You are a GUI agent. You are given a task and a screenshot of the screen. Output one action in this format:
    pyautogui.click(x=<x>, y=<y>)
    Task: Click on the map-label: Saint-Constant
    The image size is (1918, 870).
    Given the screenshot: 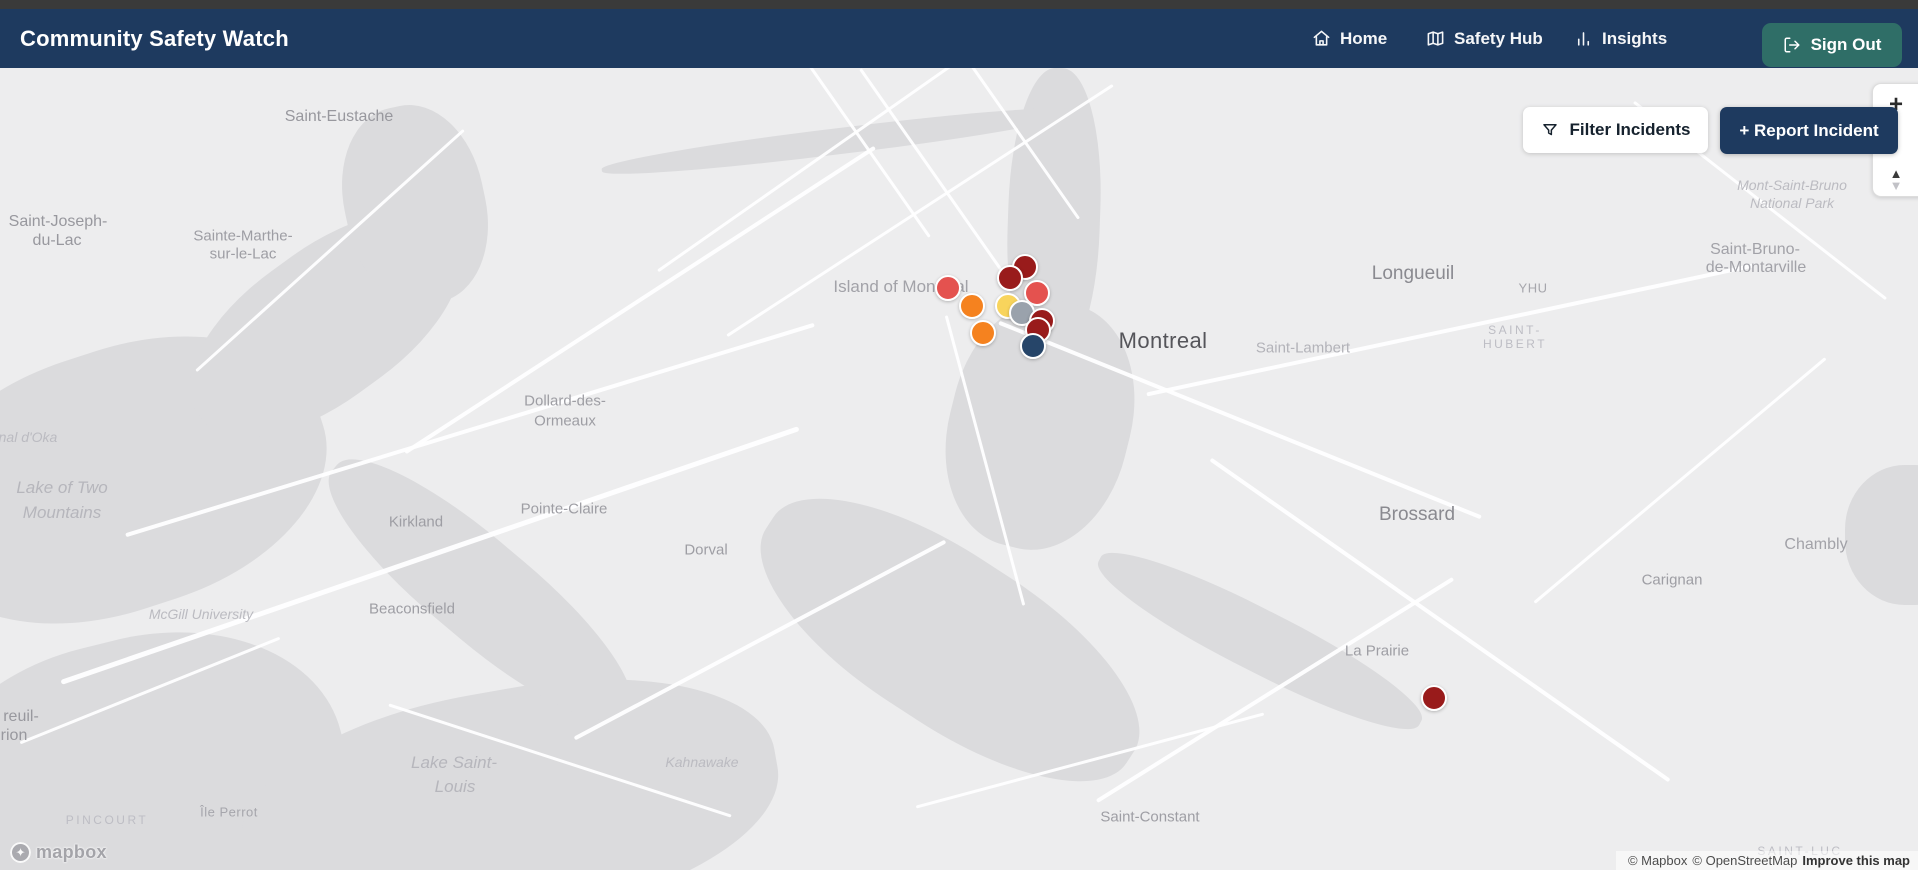 What is the action you would take?
    pyautogui.click(x=1150, y=817)
    